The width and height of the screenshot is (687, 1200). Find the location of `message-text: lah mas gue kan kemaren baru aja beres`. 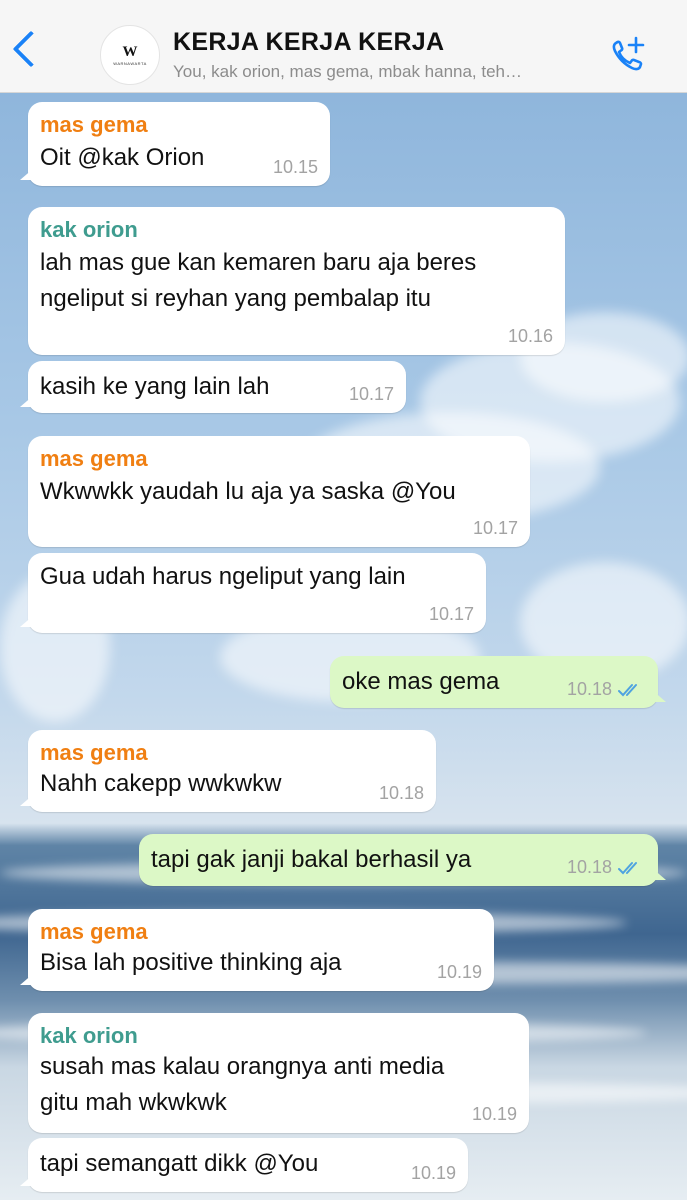

message-text: lah mas gue kan kemaren baru aja beres is located at coordinates (258, 262).